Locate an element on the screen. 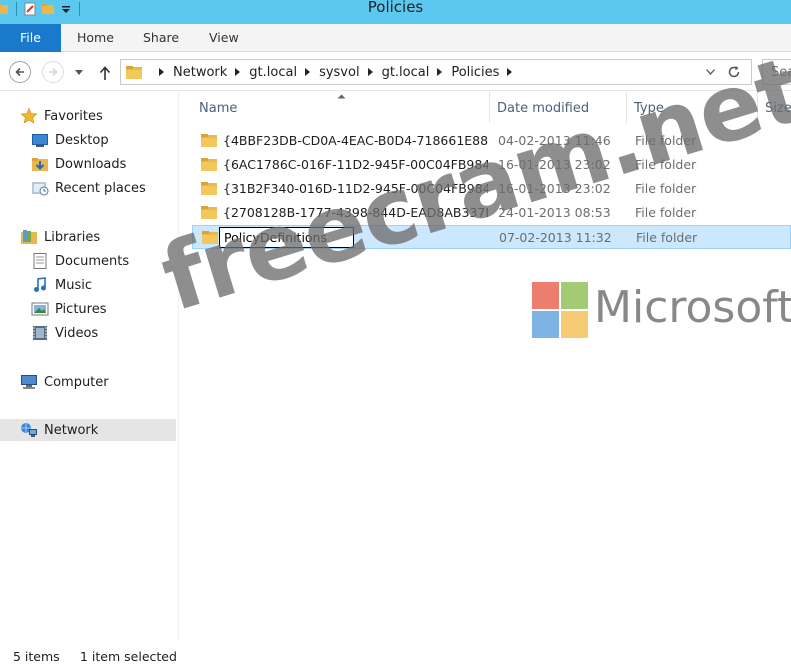 This screenshot has height=666, width=791. back-button is located at coordinates (20, 72).